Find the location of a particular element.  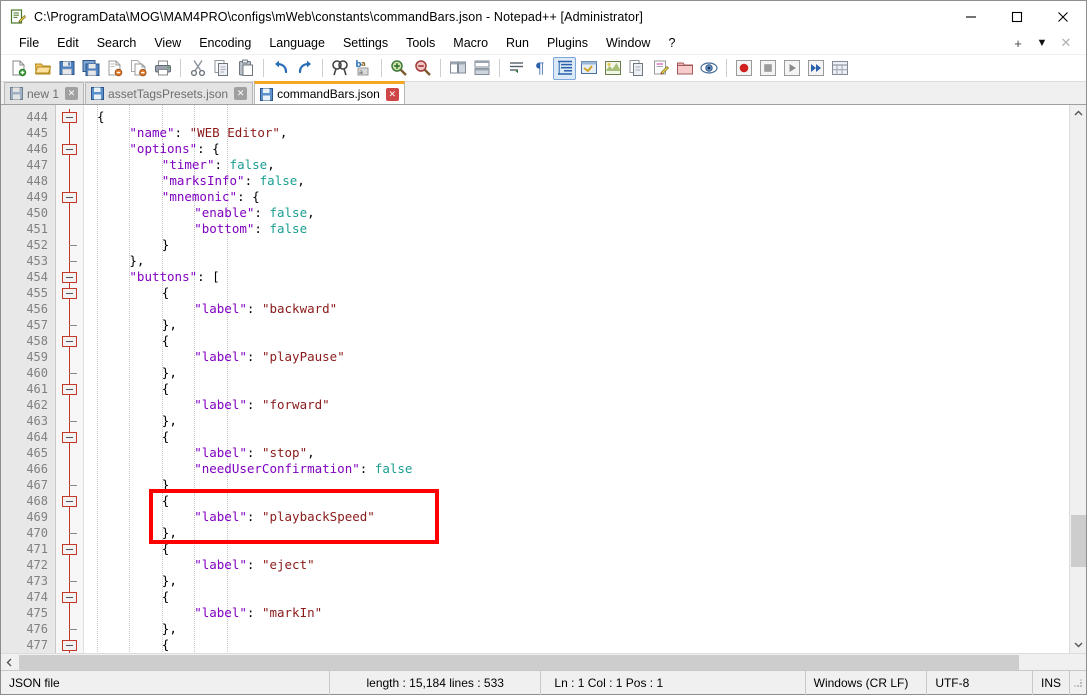

cut-icon is located at coordinates (197, 68).